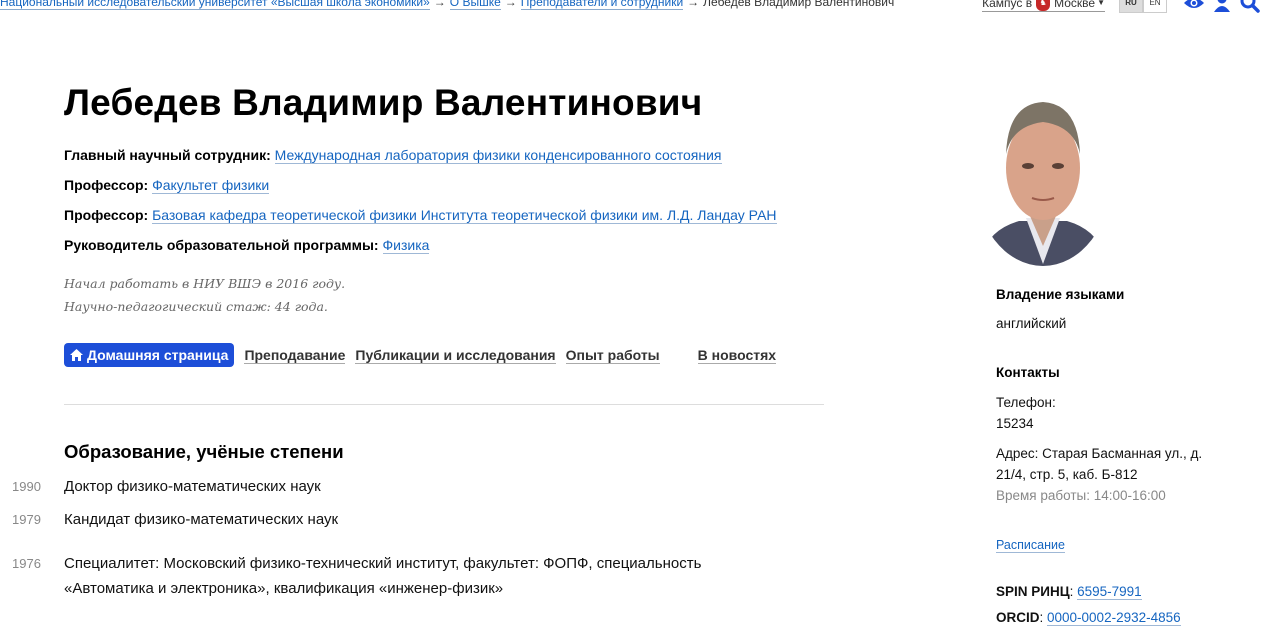 The image size is (1261, 628). Describe the element at coordinates (201, 519) in the screenshot. I see `education-text: Кандидат физико-математических наук` at that location.